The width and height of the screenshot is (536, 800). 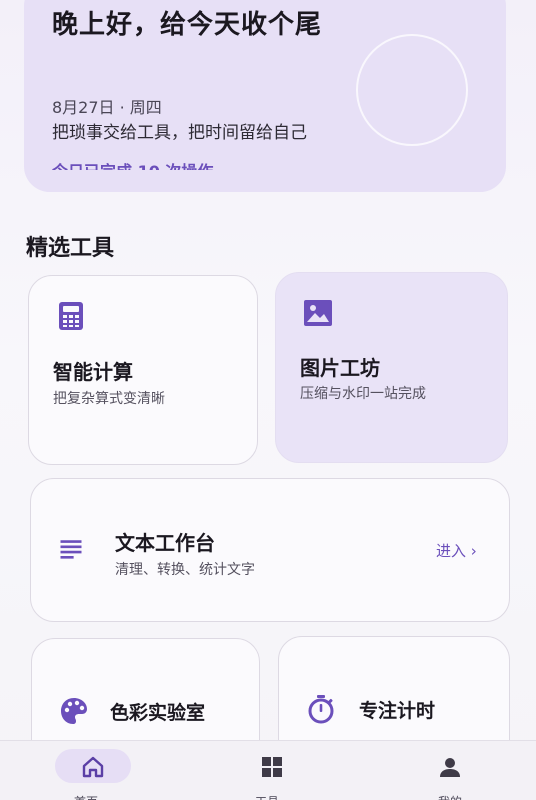 What do you see at coordinates (272, 767) in the screenshot?
I see `grid-icon` at bounding box center [272, 767].